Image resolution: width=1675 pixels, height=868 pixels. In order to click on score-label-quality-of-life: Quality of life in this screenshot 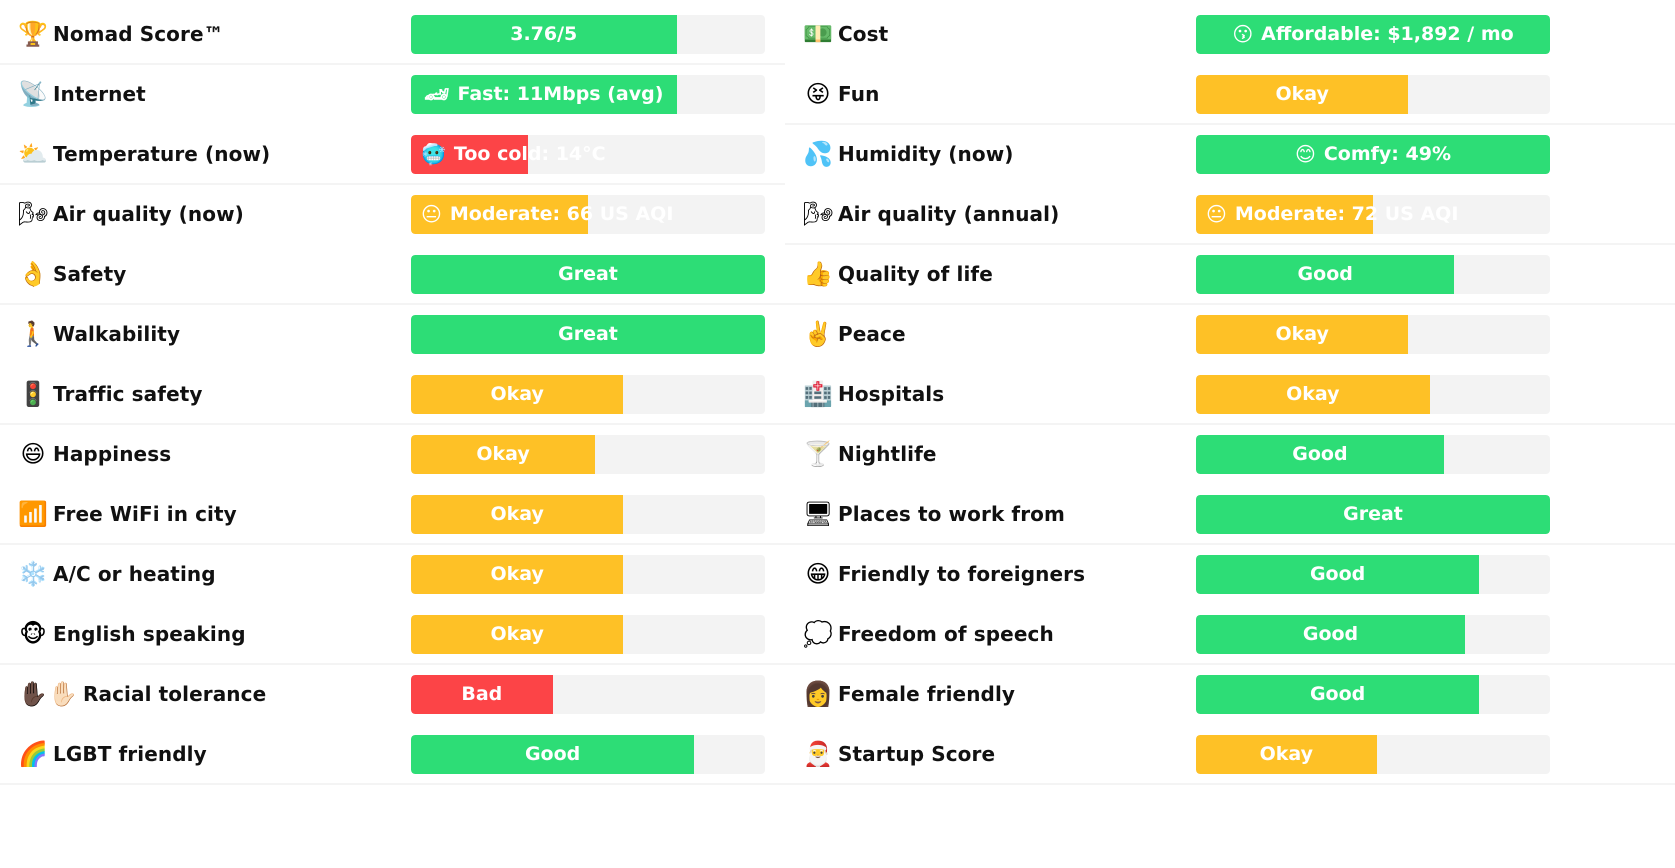, I will do `click(915, 274)`.